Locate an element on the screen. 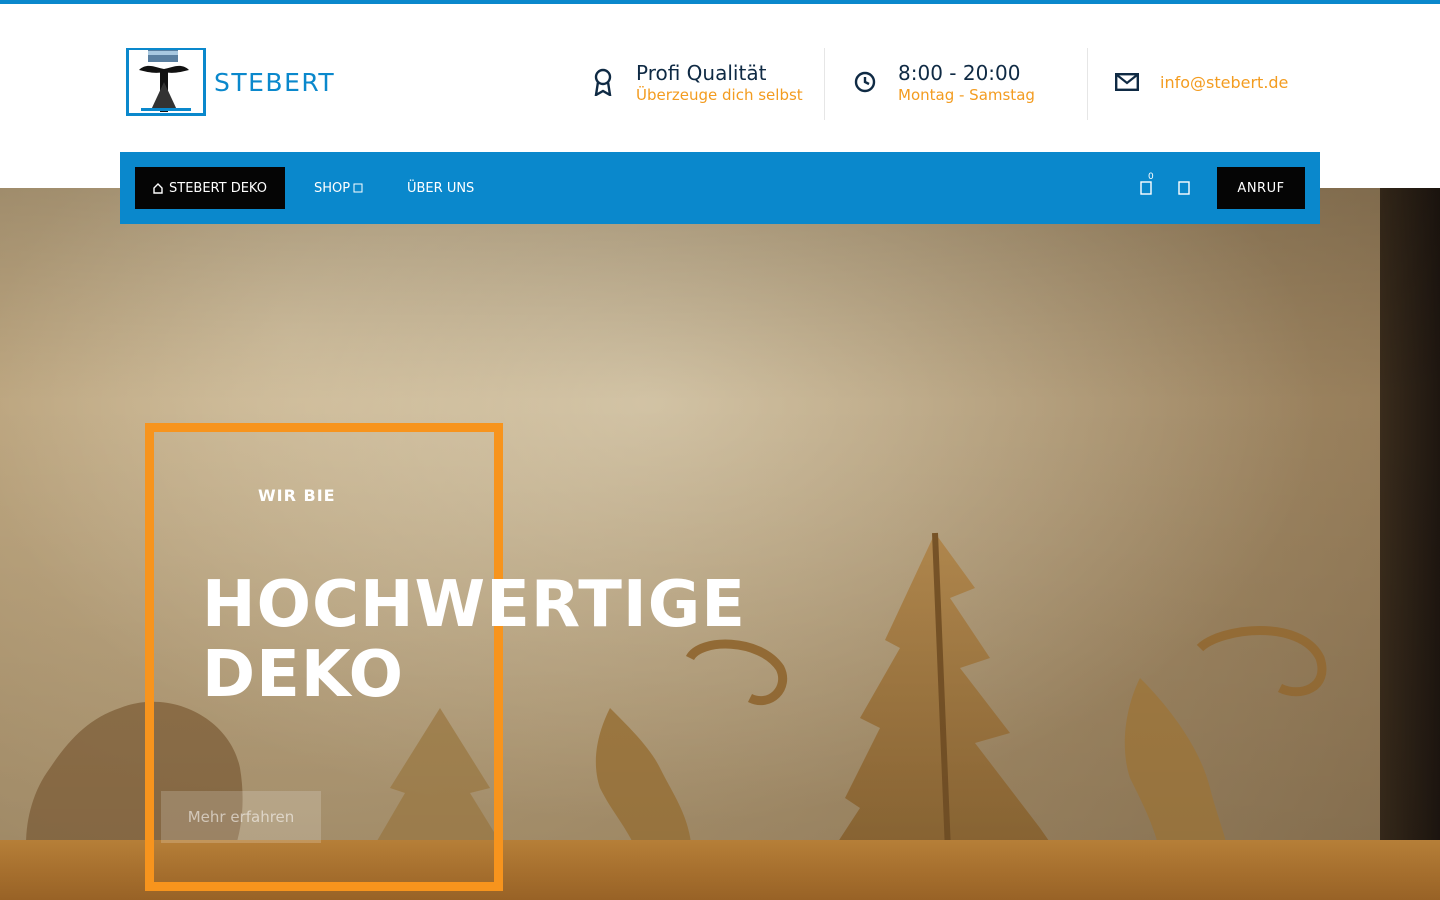 Image resolution: width=1440 pixels, height=900 pixels. nav-stebert-deko-button: STEBERT DEKO is located at coordinates (210, 188).